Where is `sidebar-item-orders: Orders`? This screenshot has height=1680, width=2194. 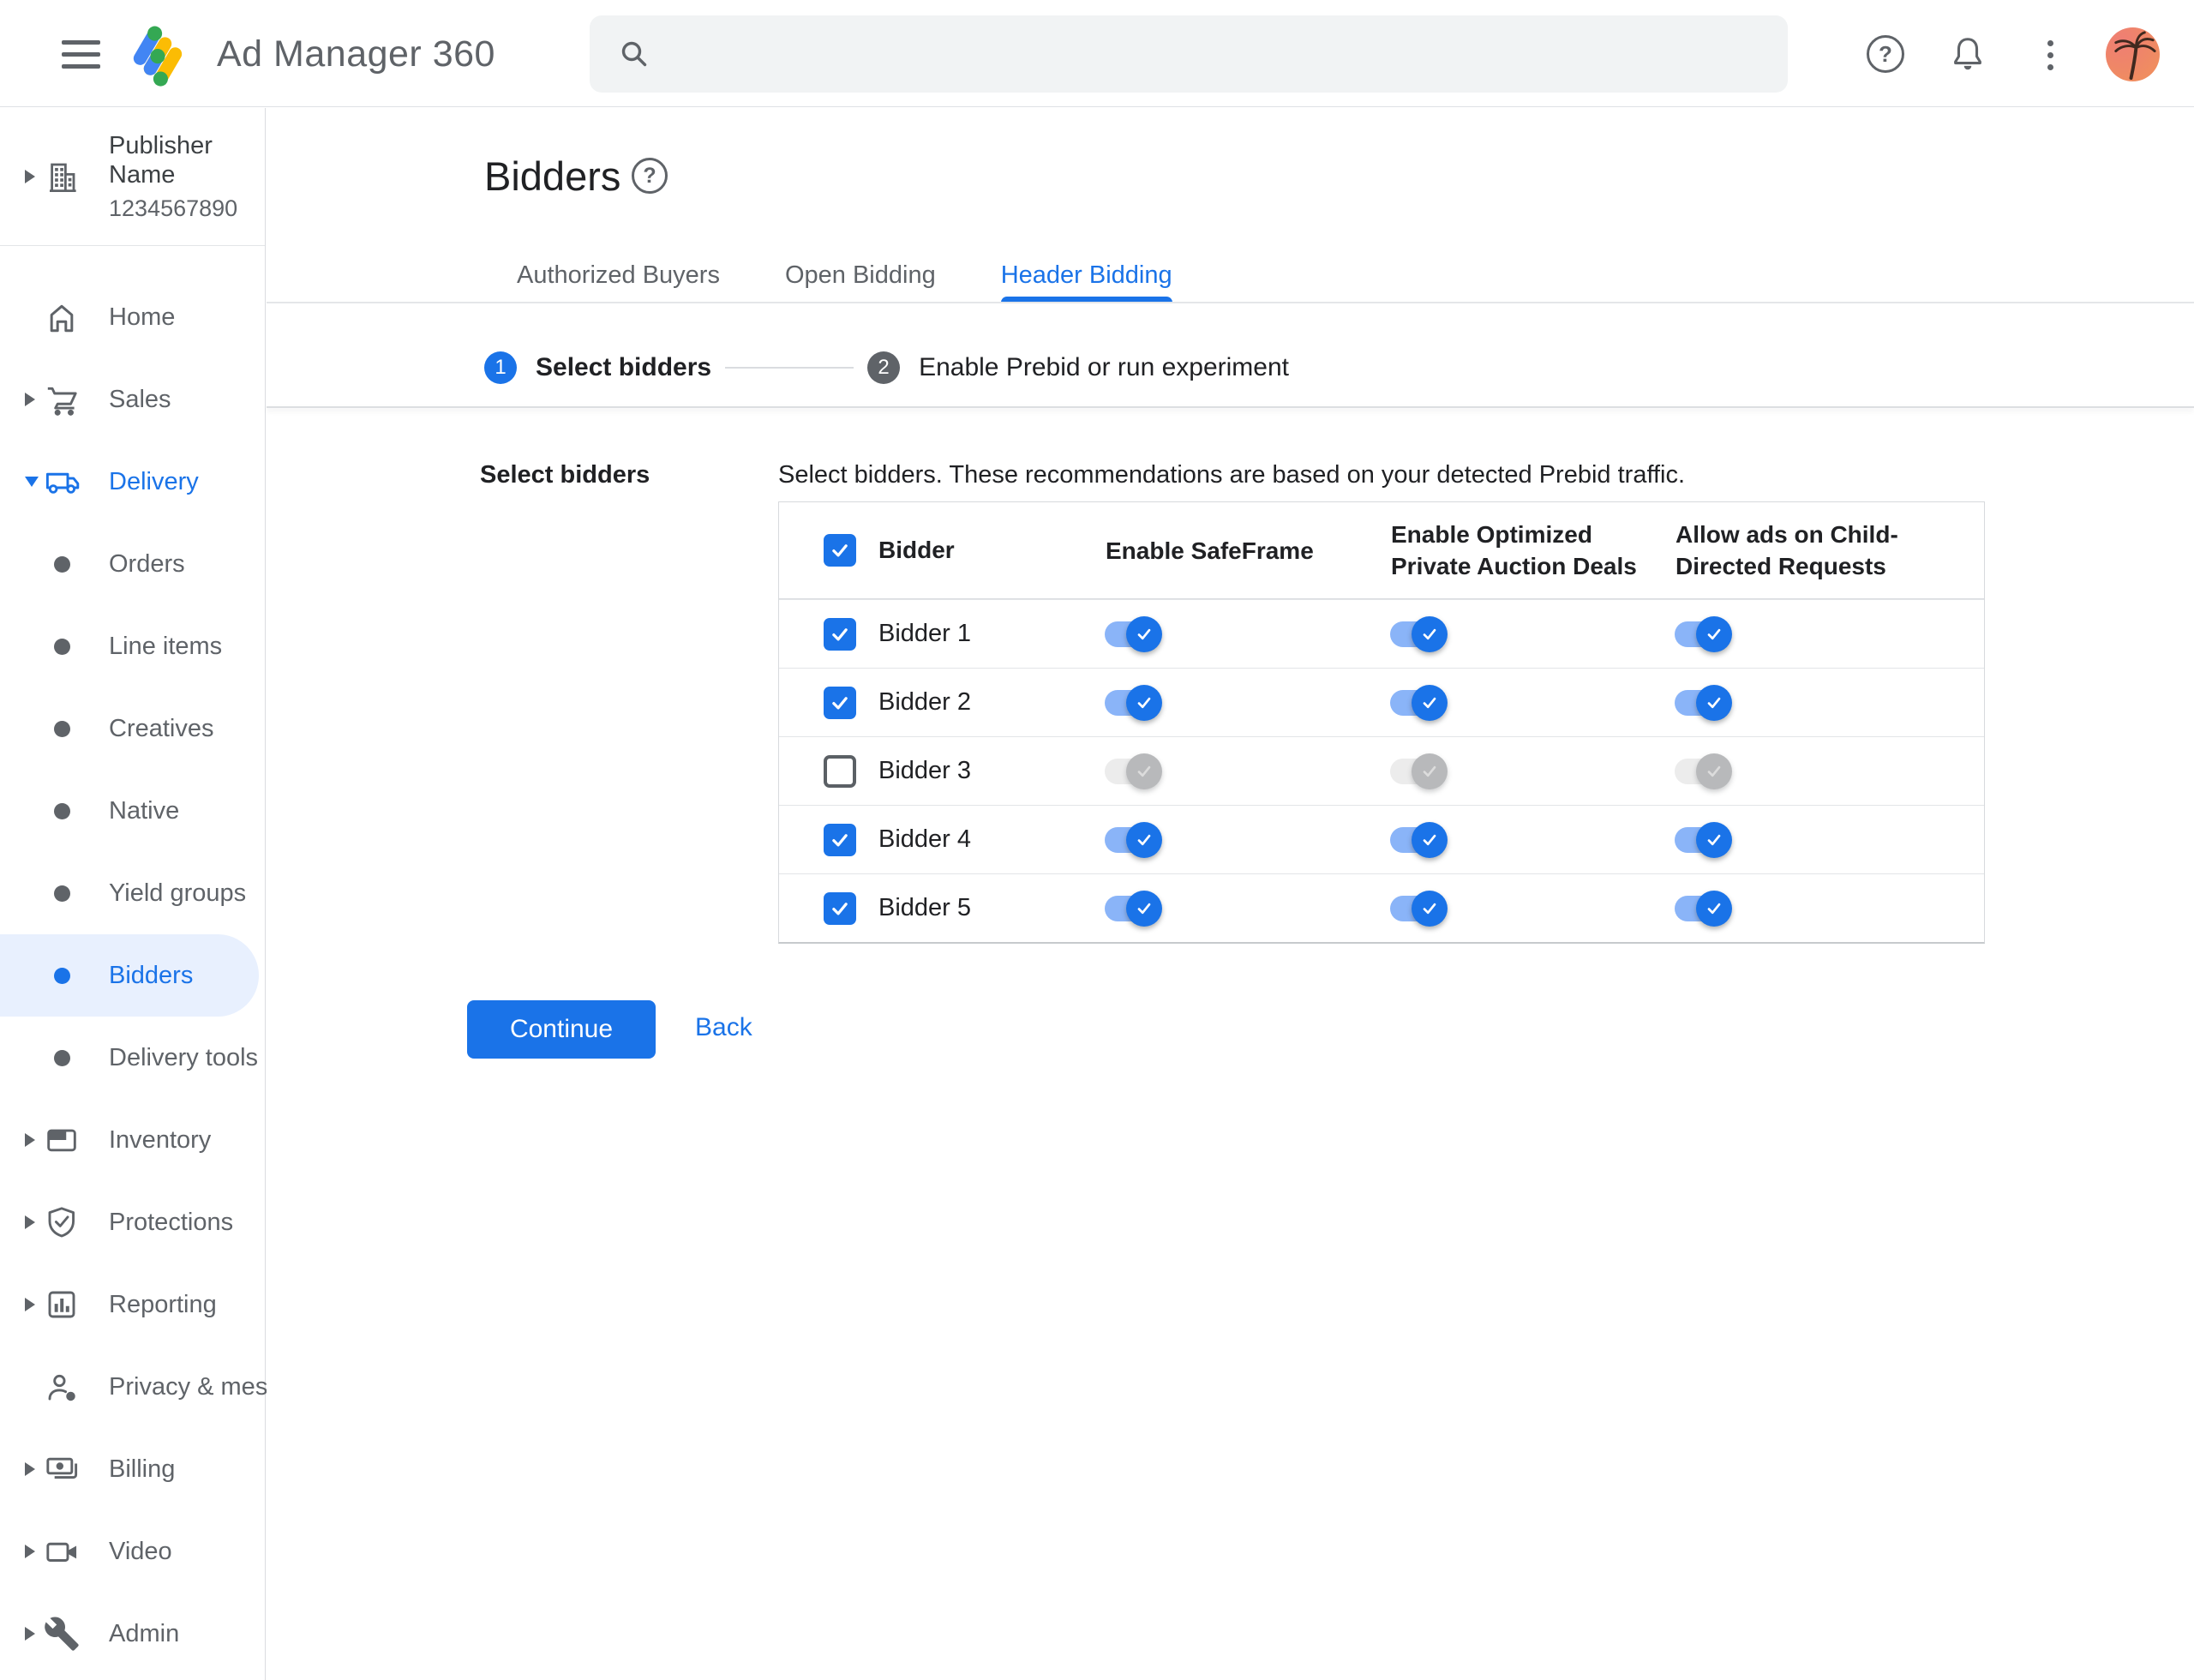
sidebar-item-orders: Orders is located at coordinates (132, 564).